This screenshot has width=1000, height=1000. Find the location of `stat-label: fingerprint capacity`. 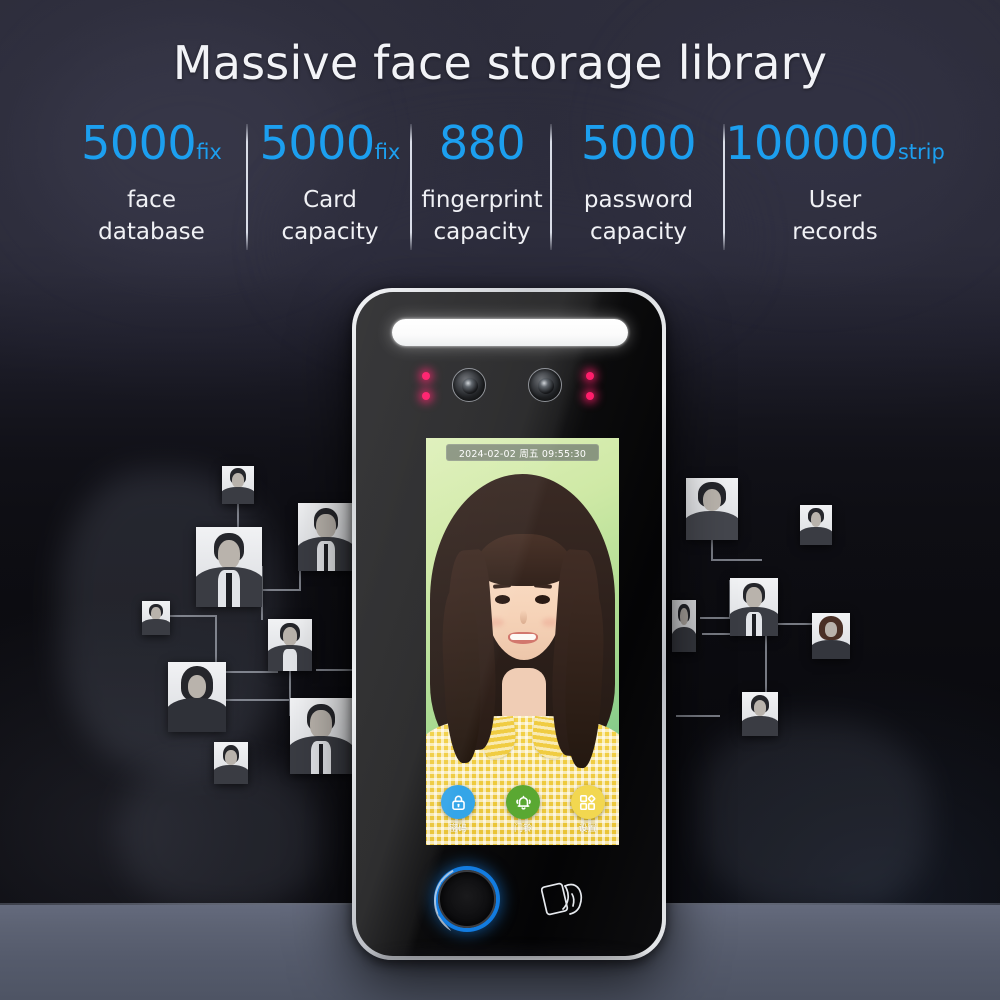

stat-label: fingerprint capacity is located at coordinates (482, 216).